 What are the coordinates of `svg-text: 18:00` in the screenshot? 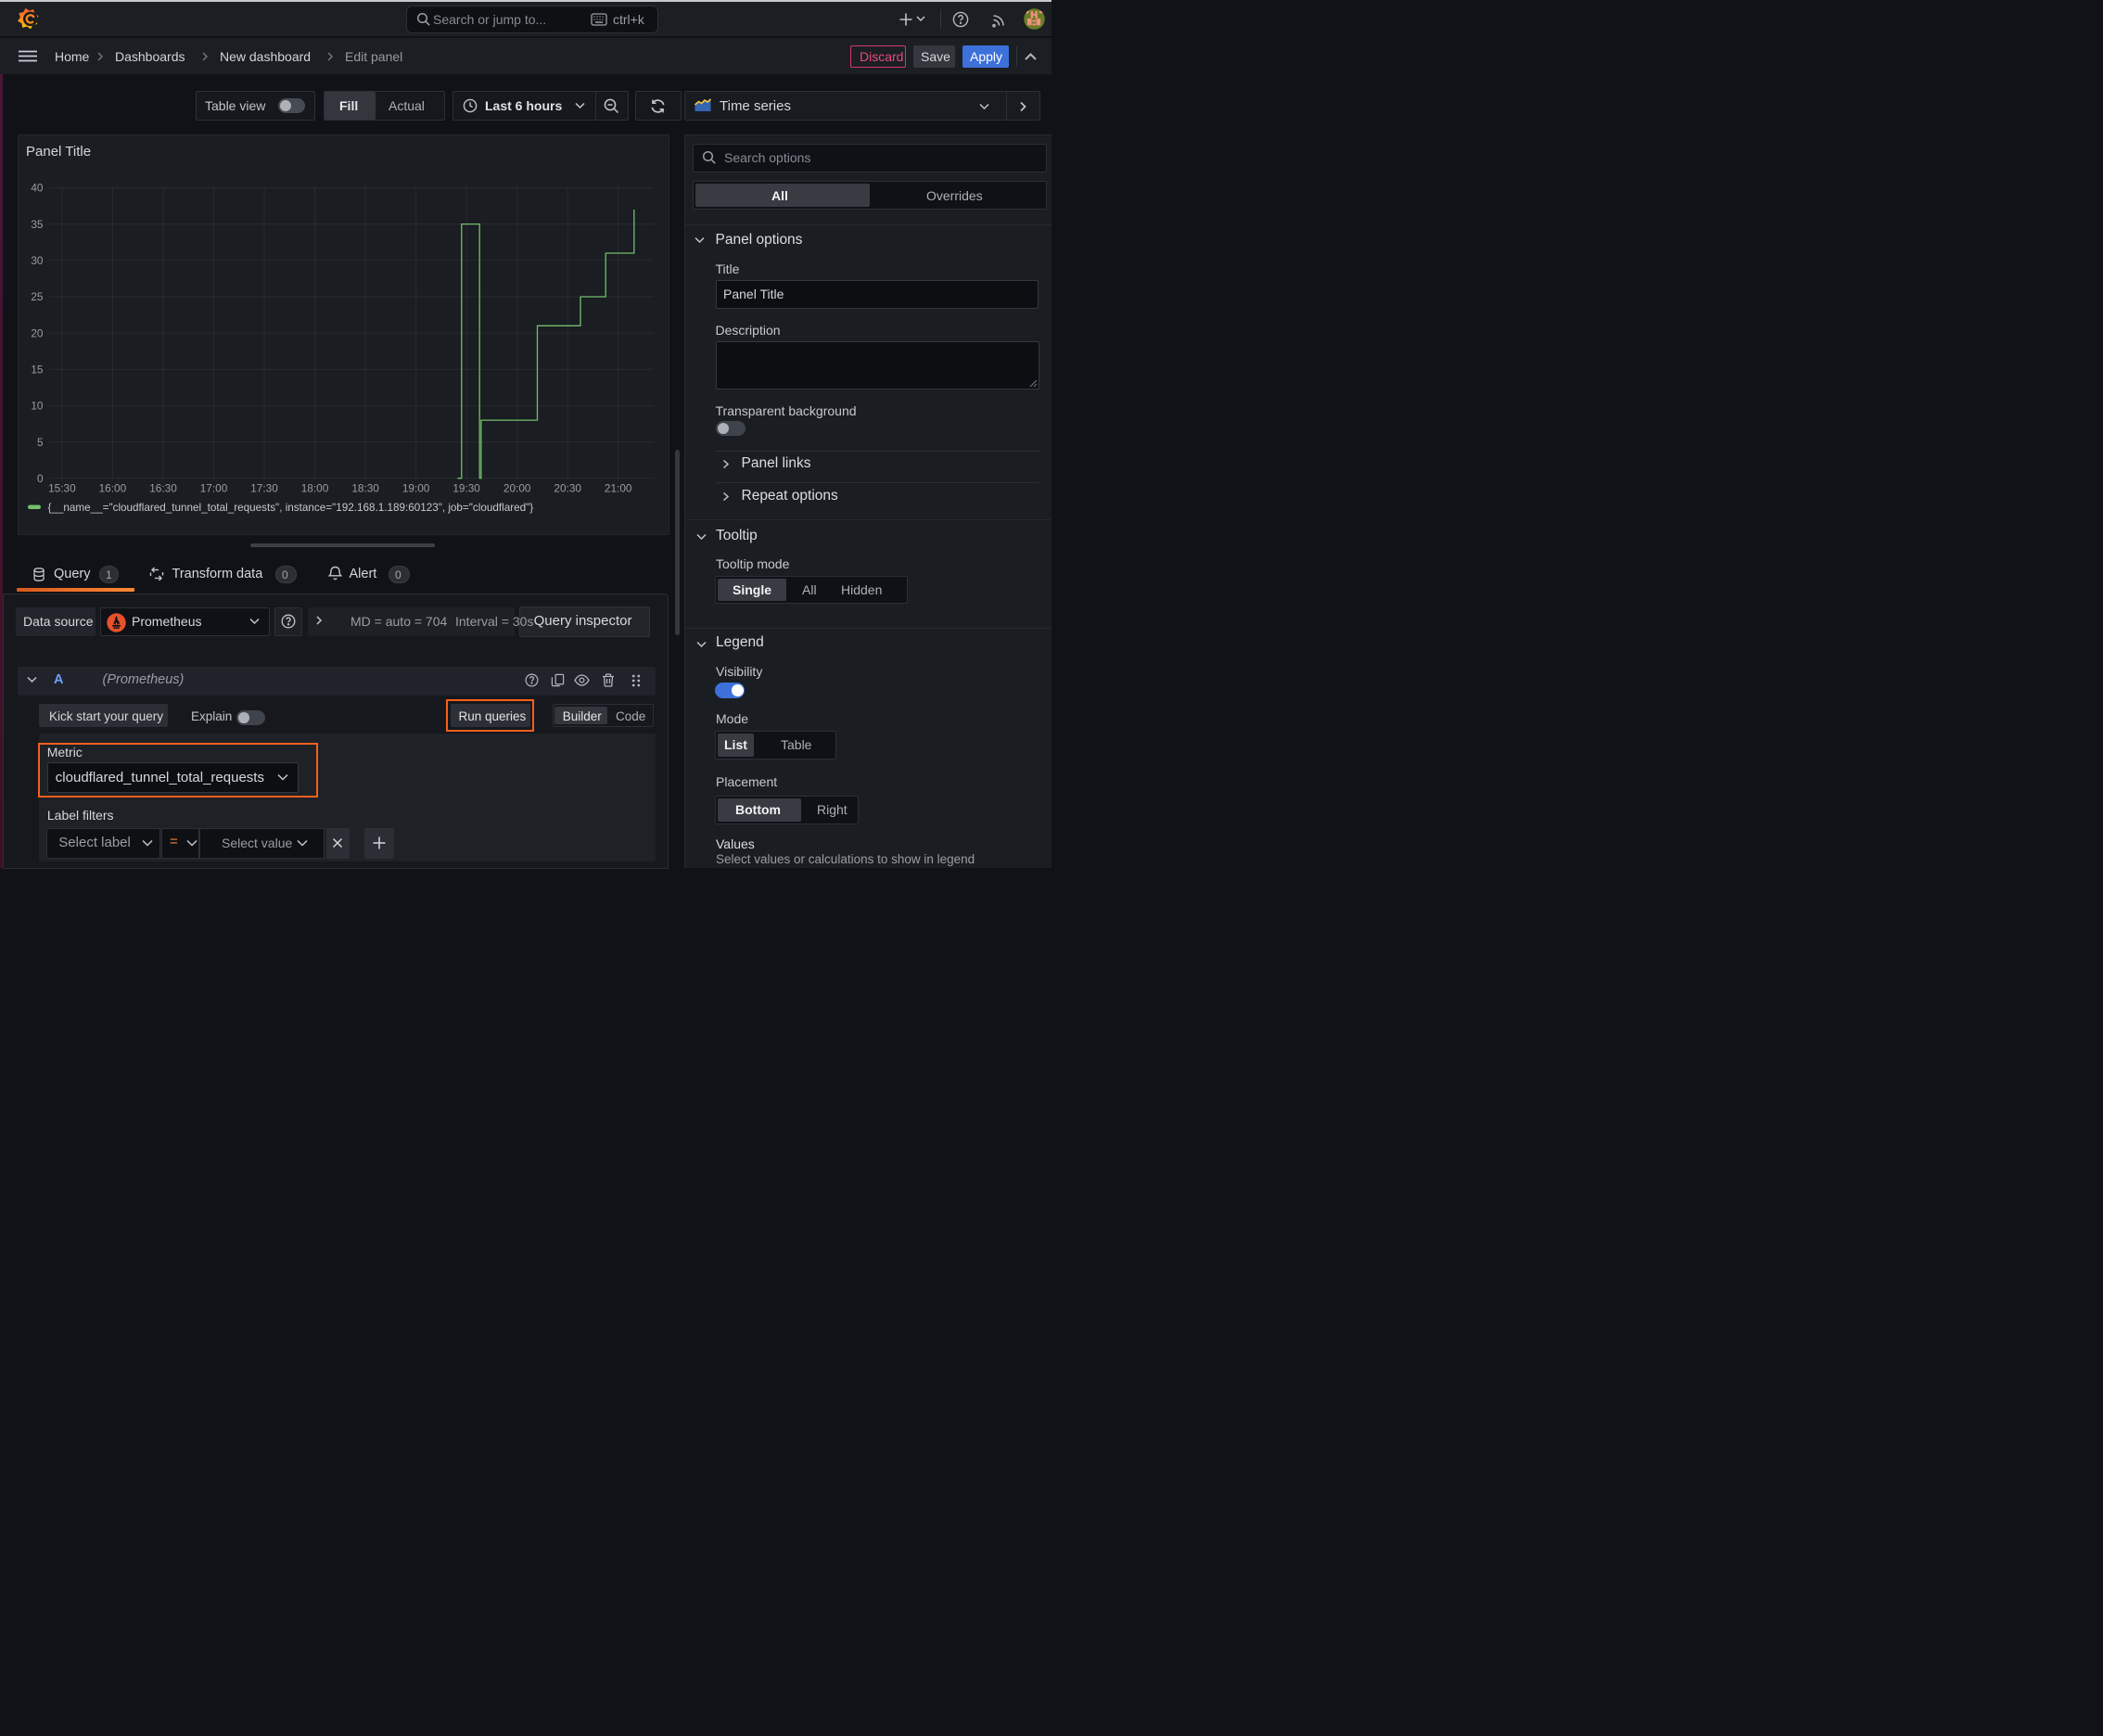 It's located at (315, 488).